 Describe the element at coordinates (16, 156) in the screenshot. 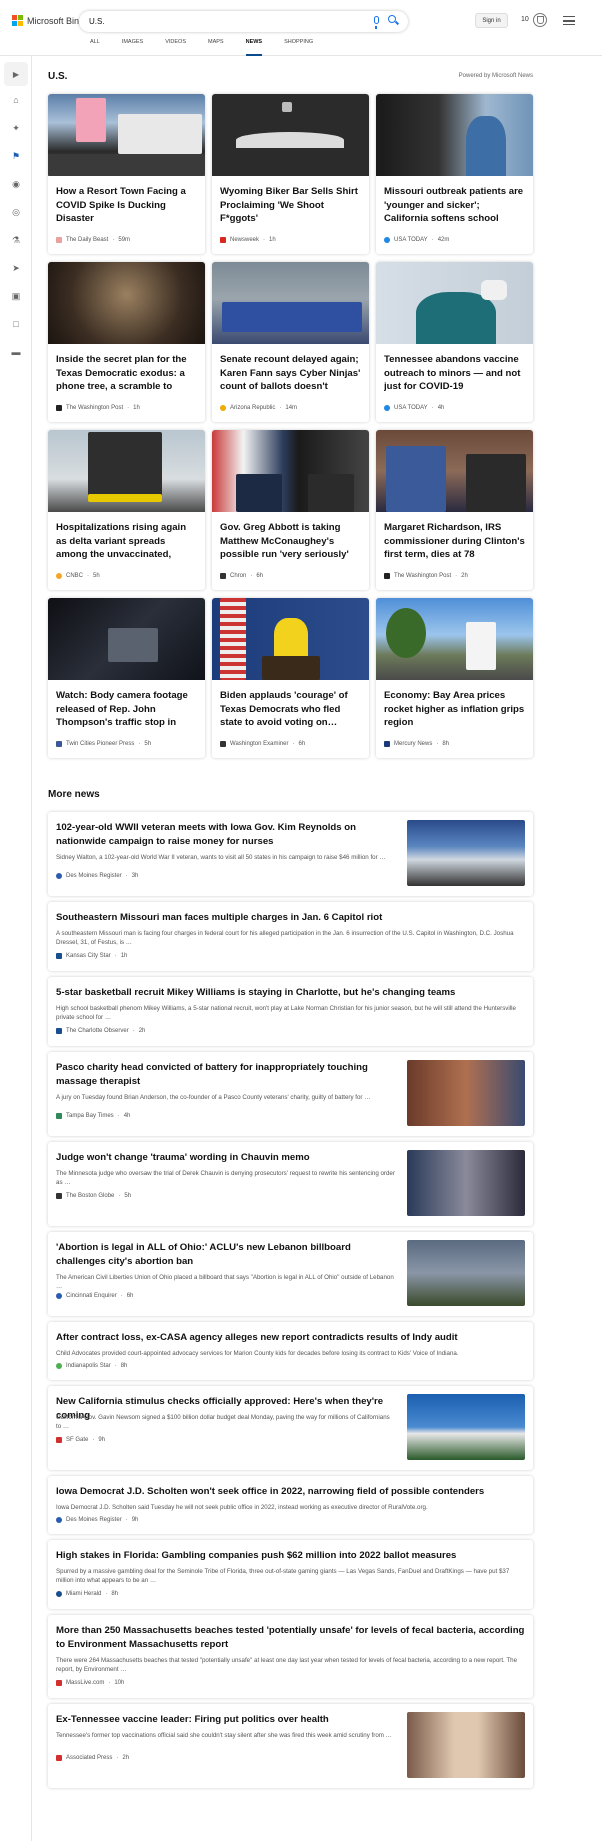

I see `flag-icon: ⚑` at that location.